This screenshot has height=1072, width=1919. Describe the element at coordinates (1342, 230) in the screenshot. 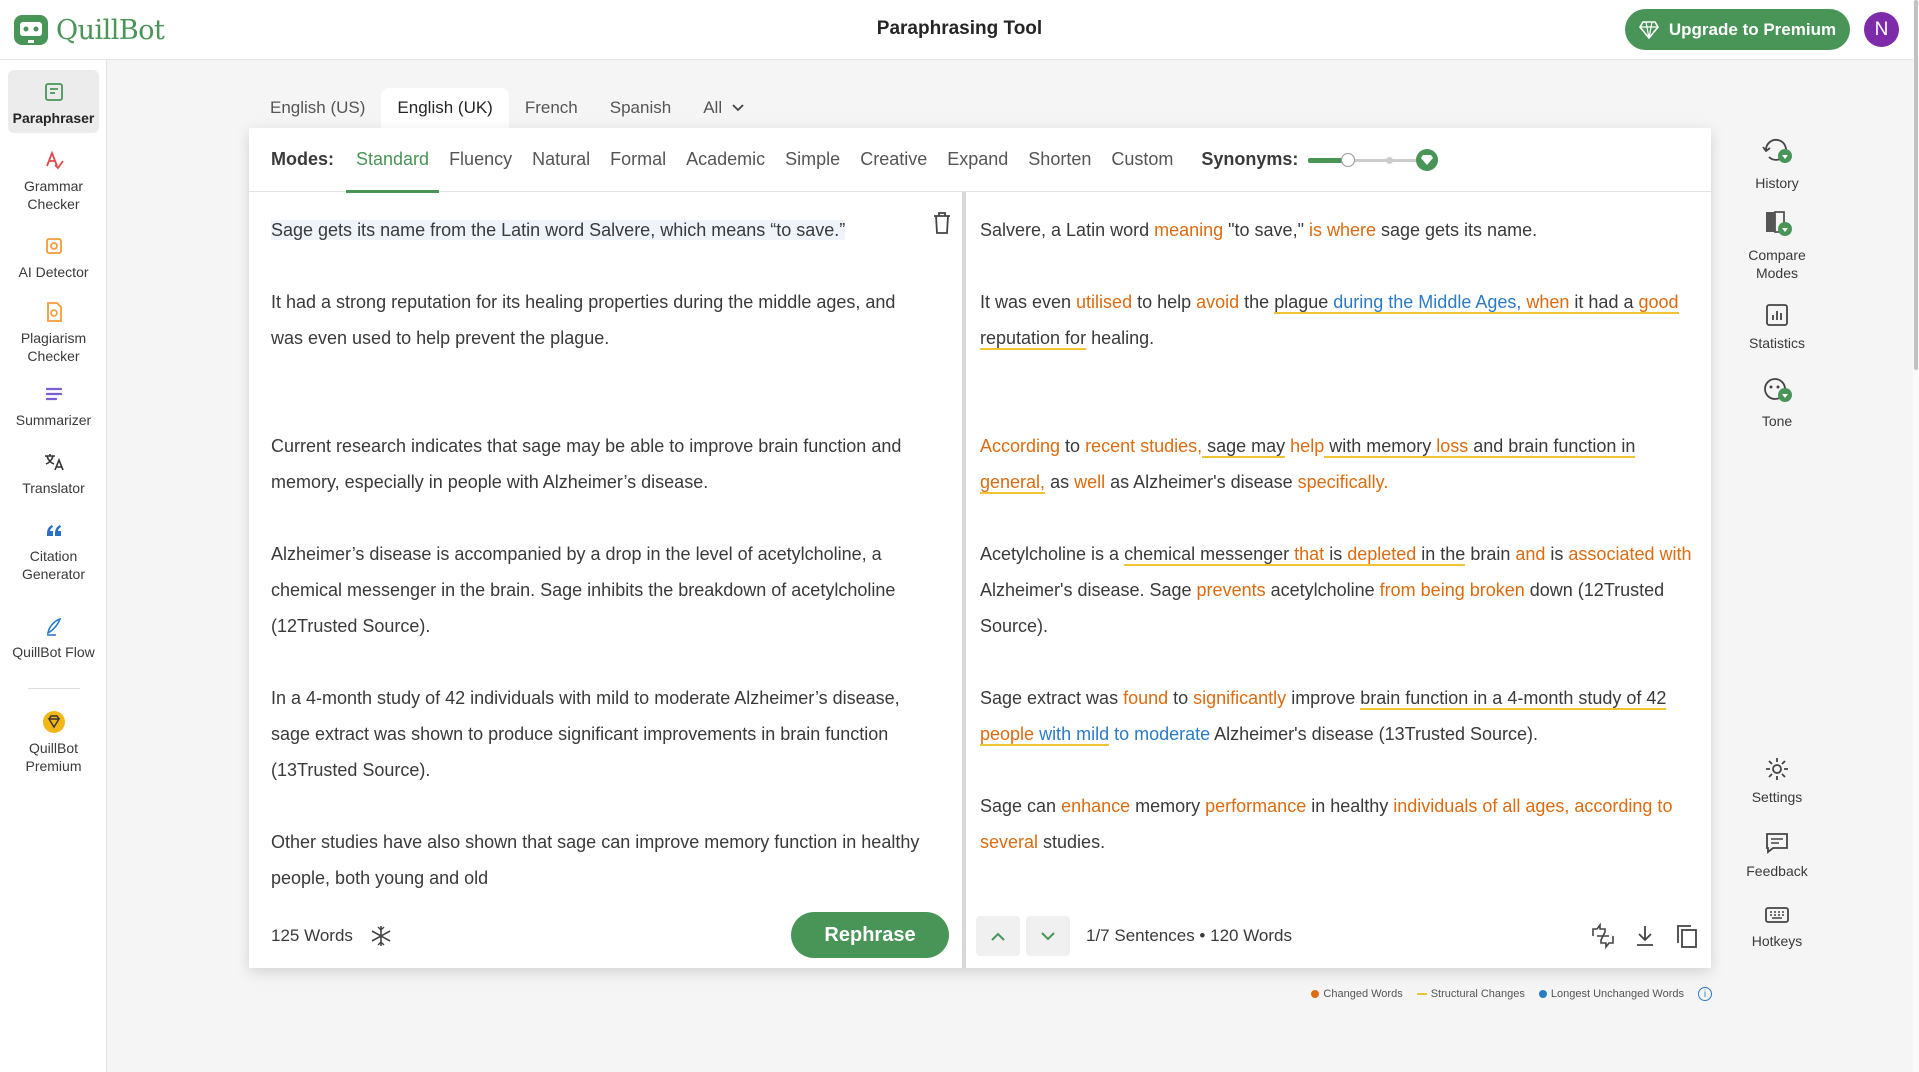

I see `changed-word: is where` at that location.